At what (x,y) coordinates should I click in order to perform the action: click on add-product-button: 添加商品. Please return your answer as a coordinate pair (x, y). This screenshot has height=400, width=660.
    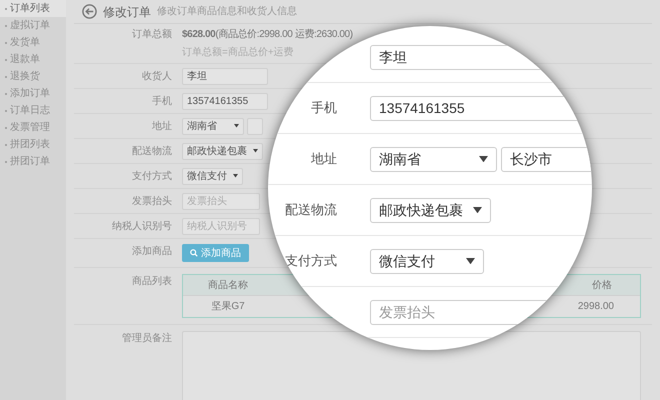
    Looking at the image, I should click on (215, 253).